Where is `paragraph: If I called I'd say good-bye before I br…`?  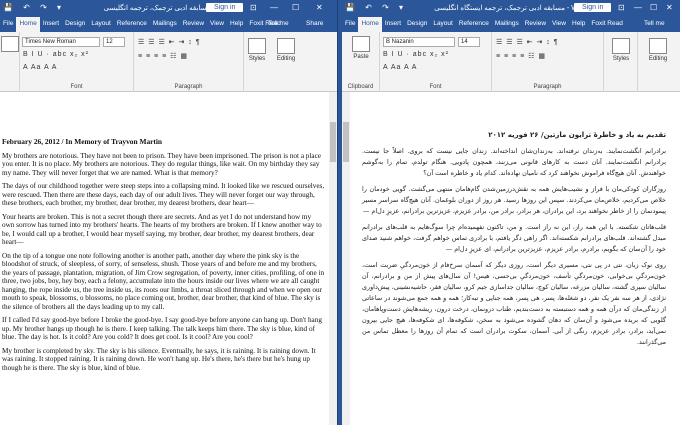
paragraph: If I called I'd say good-bye before I br… is located at coordinates (162, 328).